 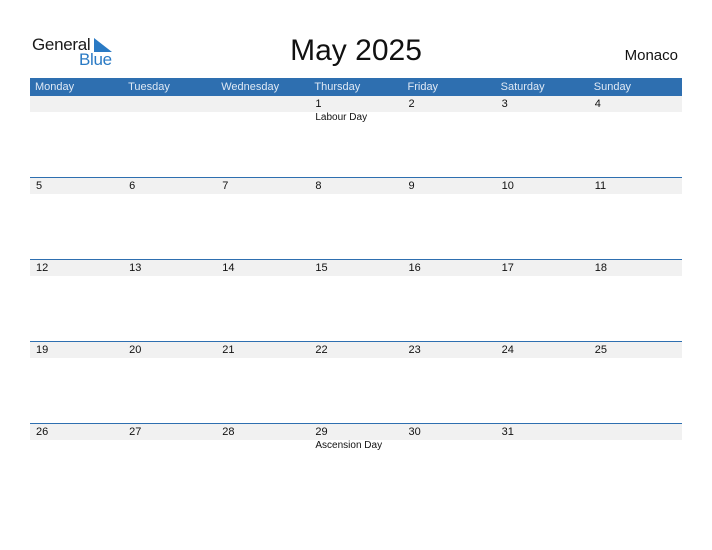 What do you see at coordinates (149, 87) in the screenshot?
I see `weekday-tuesday: Tuesday` at bounding box center [149, 87].